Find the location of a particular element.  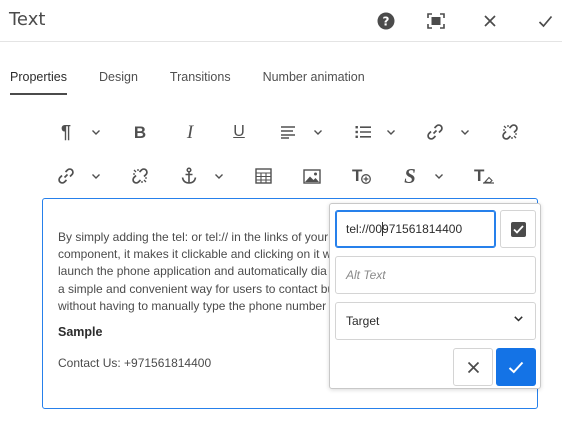

anchor-dropdown-button is located at coordinates (219, 176).